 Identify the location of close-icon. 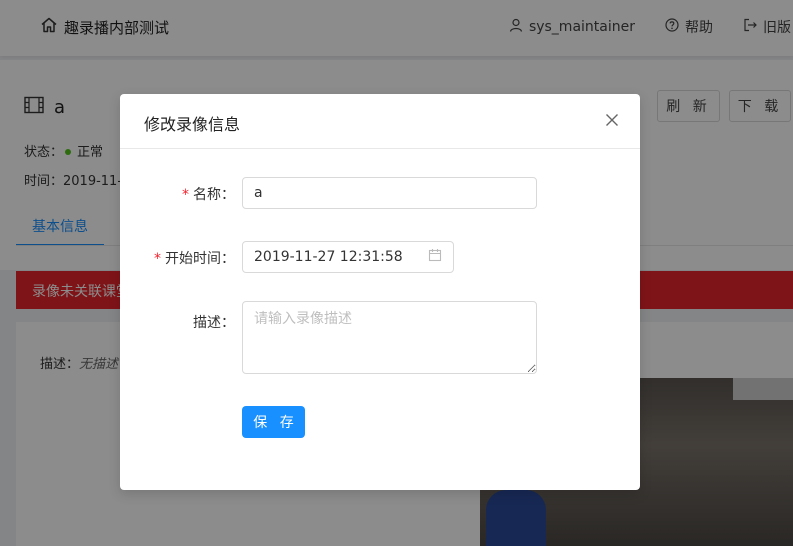
(612, 122).